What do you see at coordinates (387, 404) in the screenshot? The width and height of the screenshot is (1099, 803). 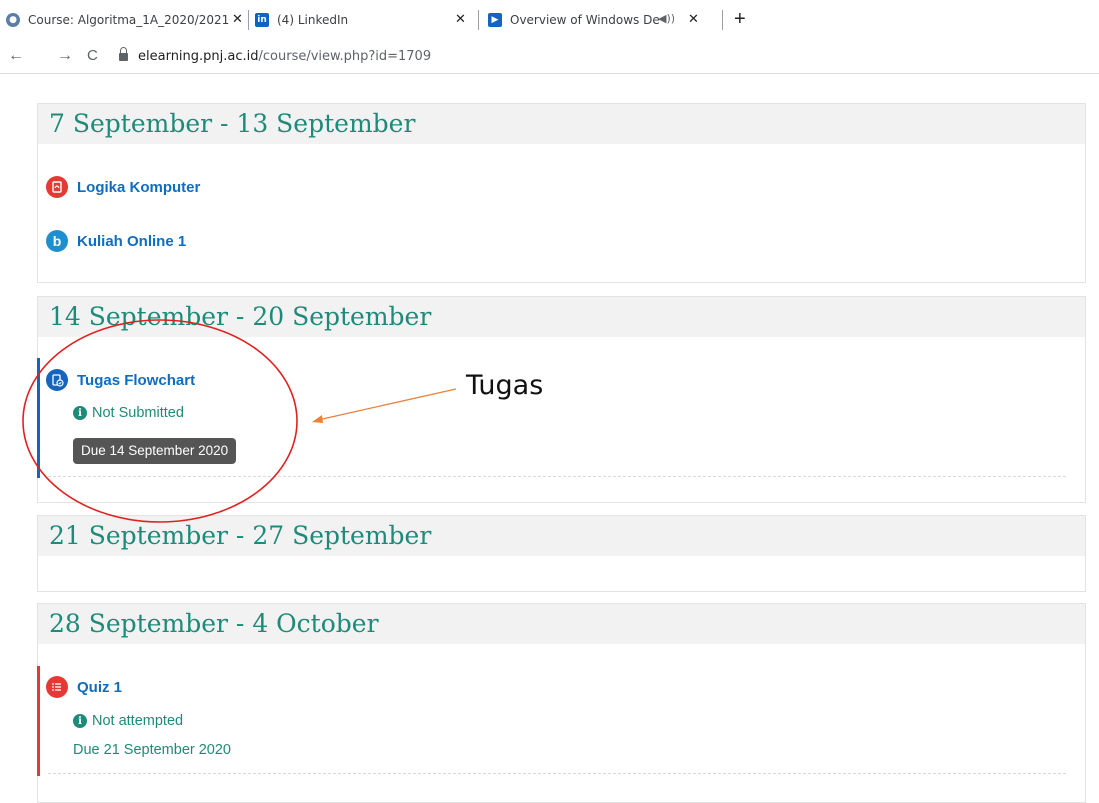 I see `annotation-arrow` at bounding box center [387, 404].